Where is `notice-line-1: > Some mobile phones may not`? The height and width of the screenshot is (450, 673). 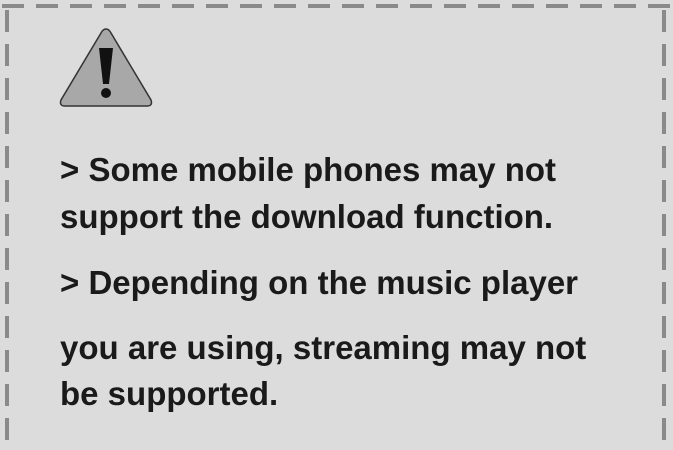
notice-line-1: > Some mobile phones may not is located at coordinates (308, 169).